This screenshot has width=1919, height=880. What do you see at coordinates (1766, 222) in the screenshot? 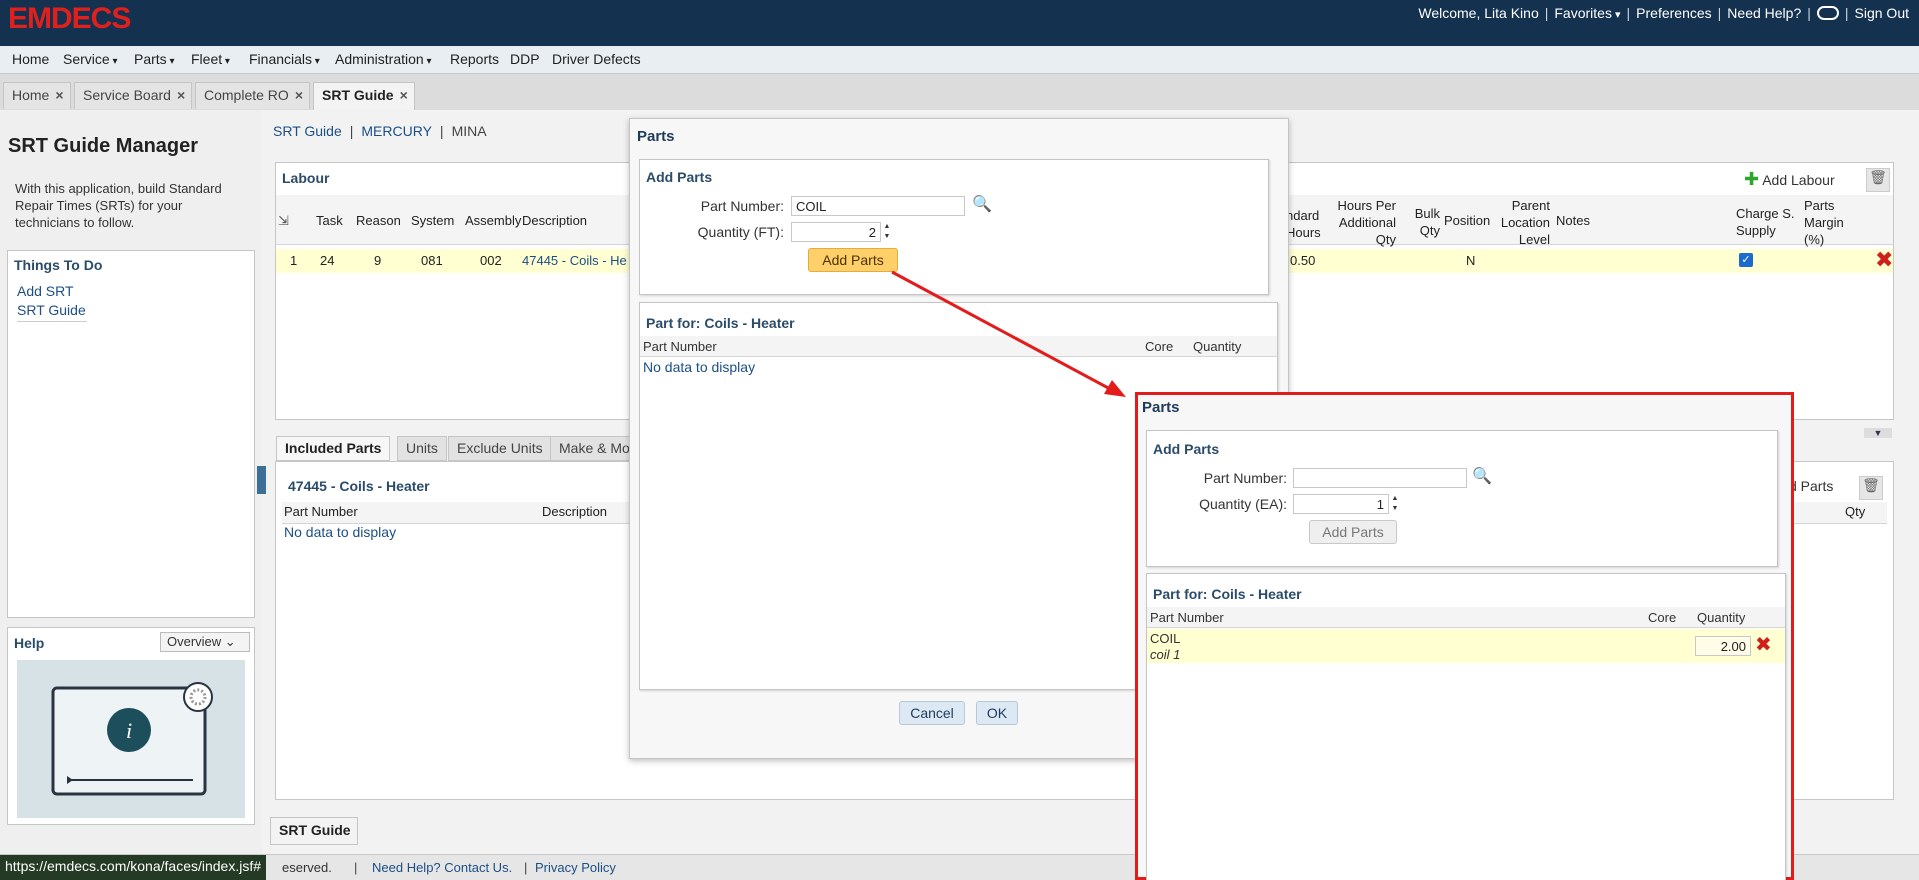
I see `col-charge-supply: Charge S. Supply` at bounding box center [1766, 222].